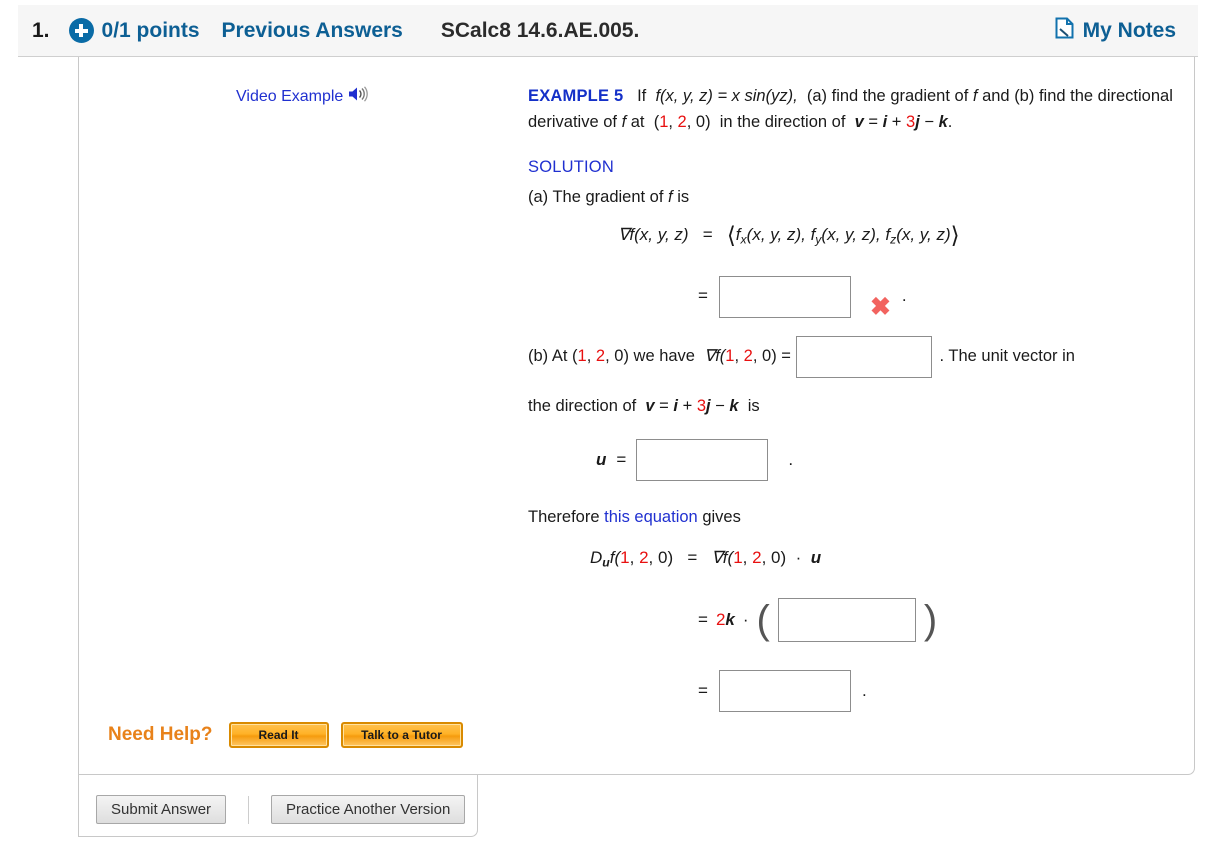  What do you see at coordinates (863, 356) in the screenshot?
I see `gradient-at-point-input` at bounding box center [863, 356].